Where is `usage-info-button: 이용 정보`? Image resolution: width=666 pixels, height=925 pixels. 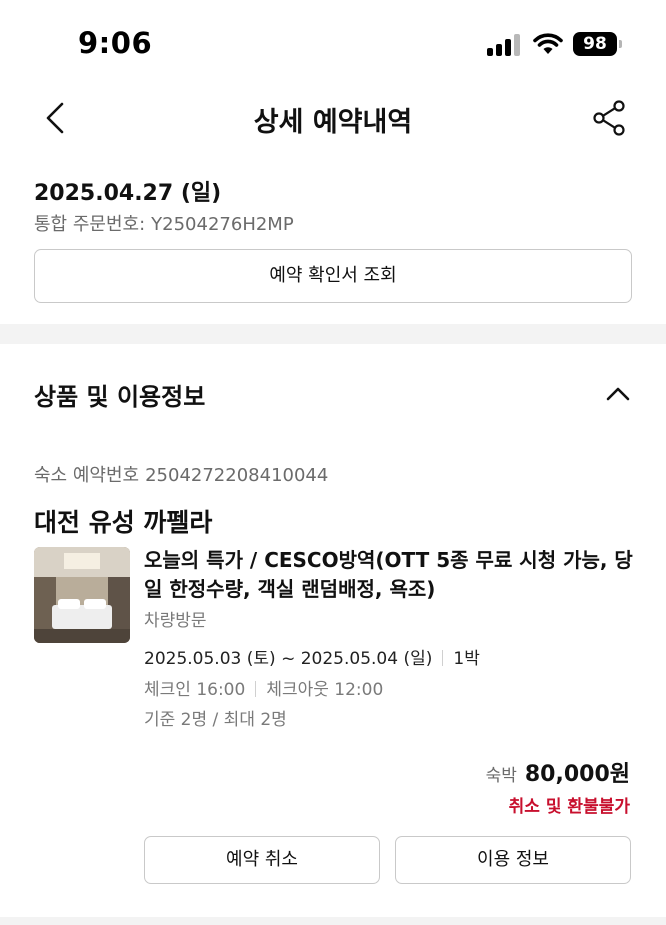
usage-info-button: 이용 정보 is located at coordinates (513, 860).